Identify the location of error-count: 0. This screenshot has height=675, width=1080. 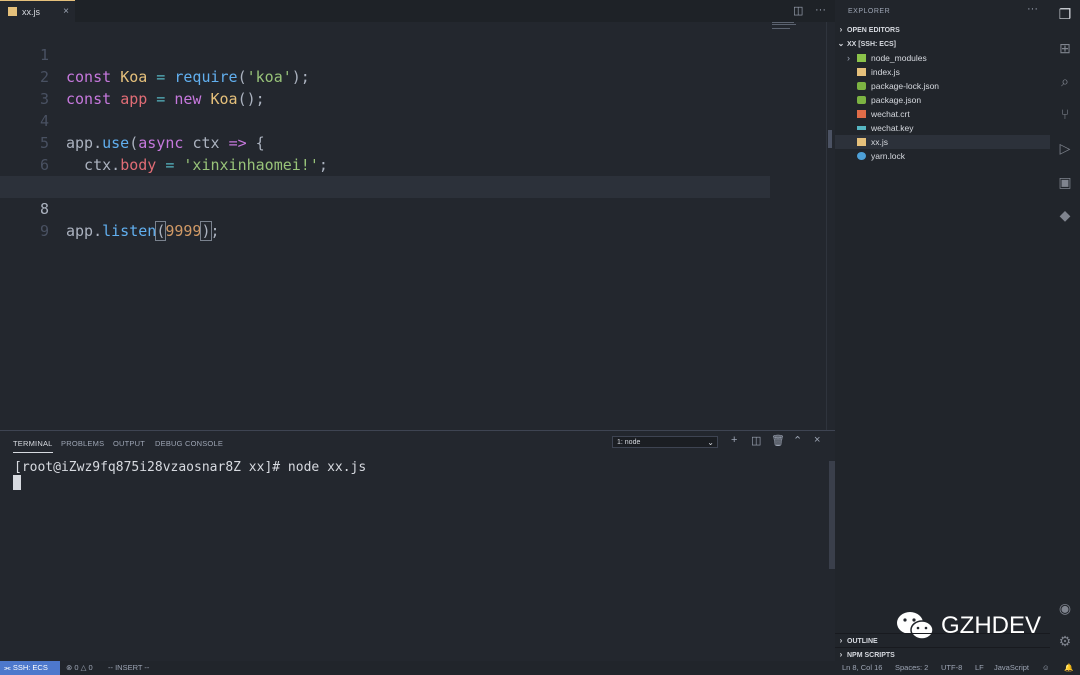
(76, 667).